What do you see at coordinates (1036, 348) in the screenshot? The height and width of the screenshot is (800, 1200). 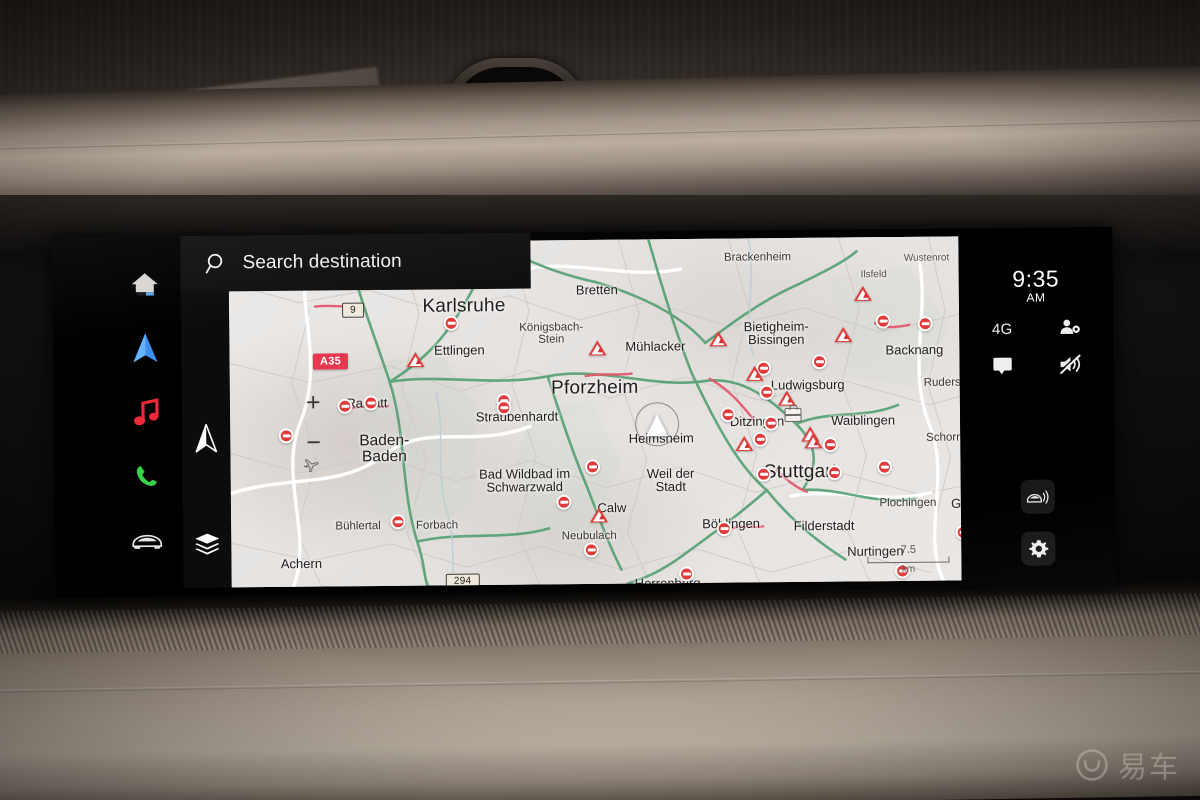 I see `status-icon-grid: 4G` at bounding box center [1036, 348].